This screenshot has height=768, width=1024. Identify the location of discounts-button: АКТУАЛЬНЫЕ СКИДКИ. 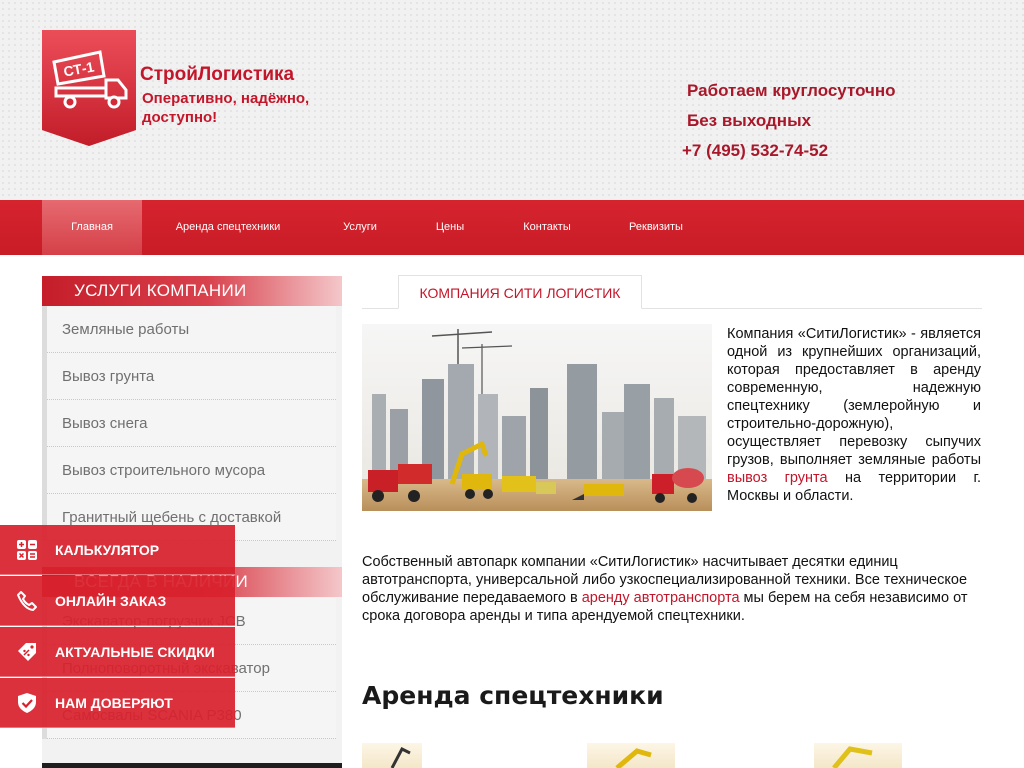
(117, 652).